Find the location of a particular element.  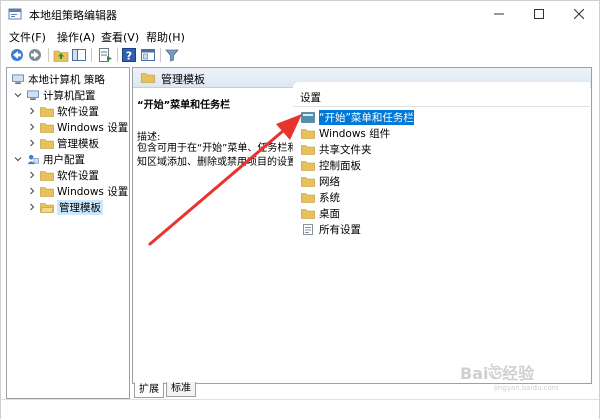

list-item-label: 网络 is located at coordinates (329, 181).